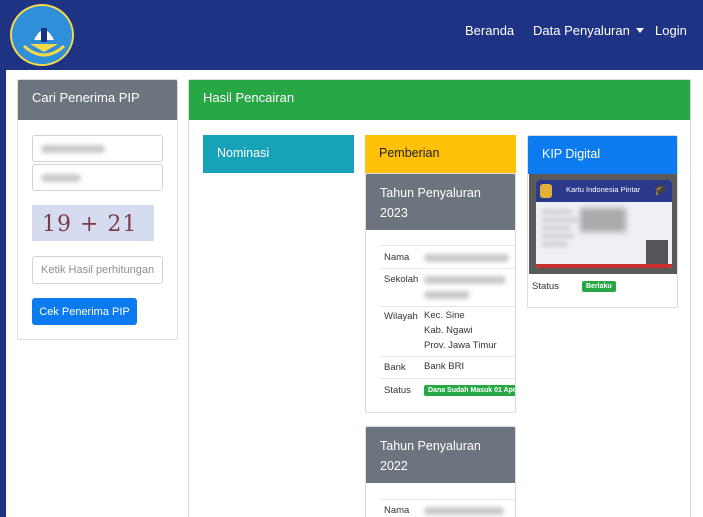  What do you see at coordinates (397, 510) in the screenshot?
I see `nama-label-2022: Nama` at bounding box center [397, 510].